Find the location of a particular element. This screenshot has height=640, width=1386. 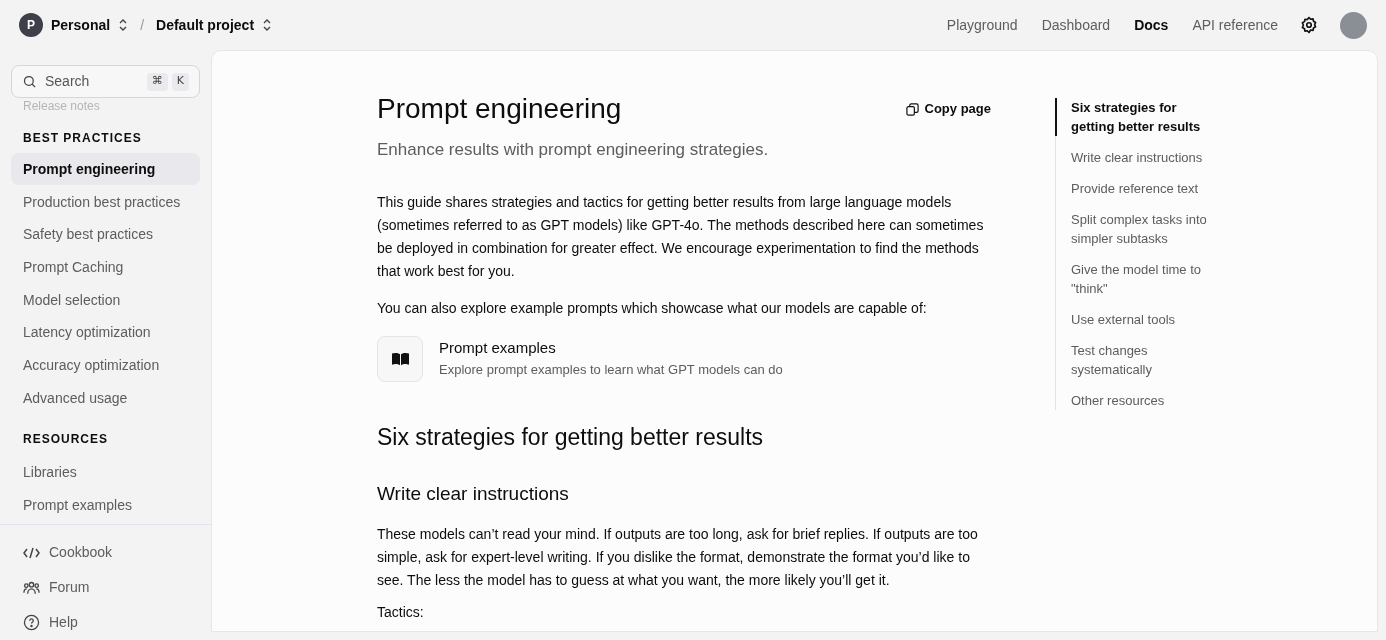

nav-link: API reference is located at coordinates (1235, 25).